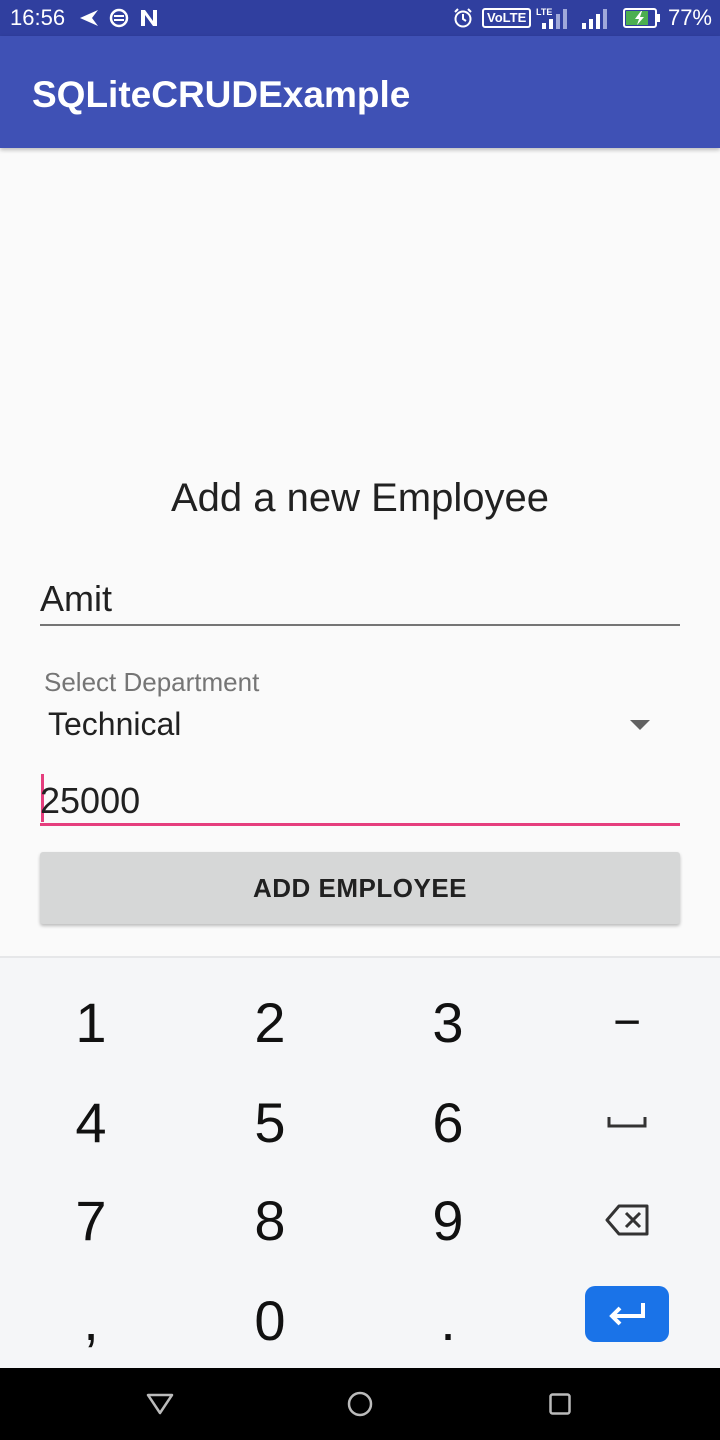 Image resolution: width=720 pixels, height=1440 pixels. Describe the element at coordinates (595, 18) in the screenshot. I see `signal-icon` at that location.